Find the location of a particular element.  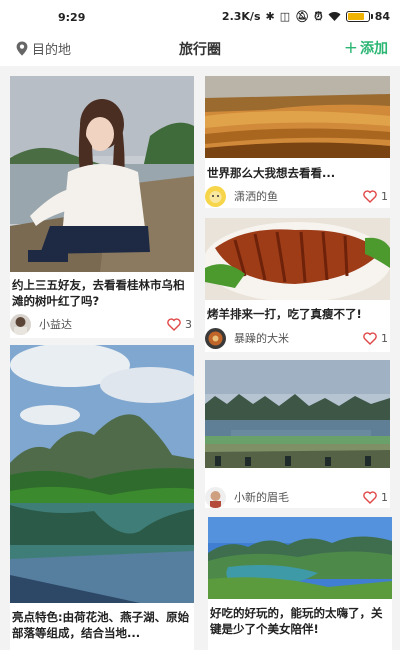

like-button: 3 is located at coordinates (179, 324).